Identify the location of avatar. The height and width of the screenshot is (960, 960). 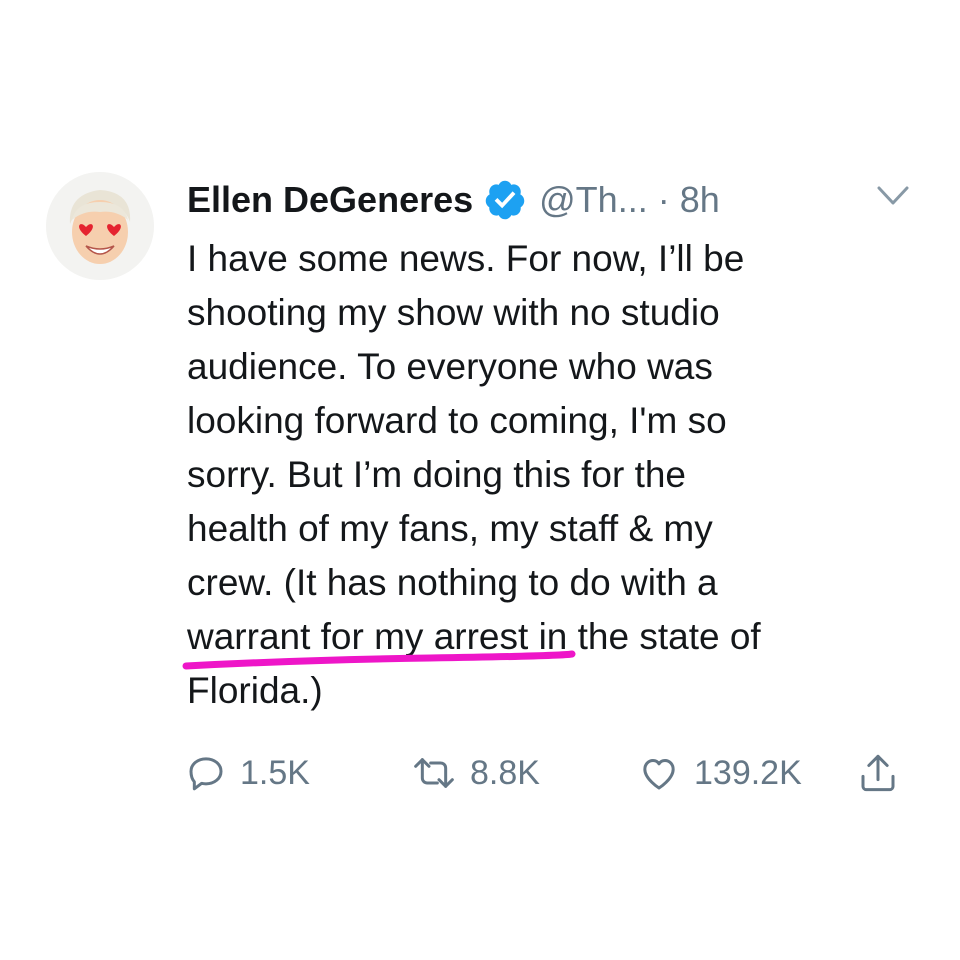
(100, 226).